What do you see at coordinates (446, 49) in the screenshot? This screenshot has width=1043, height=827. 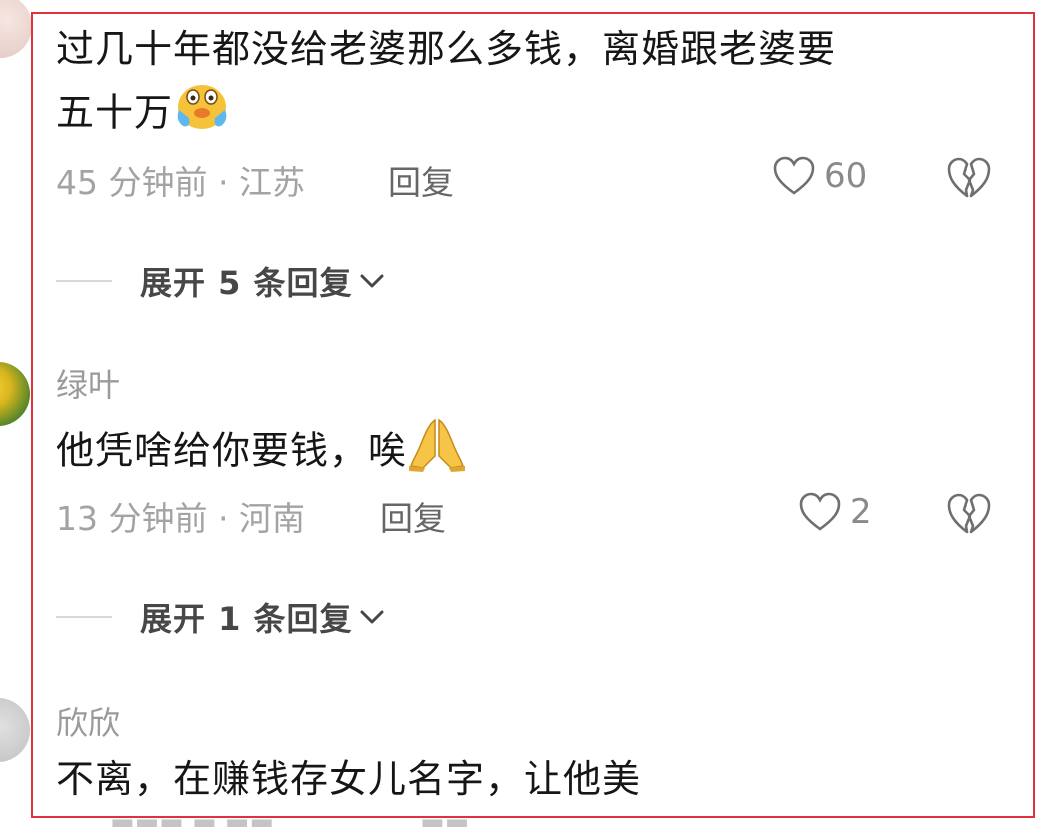 I see `comment-content-line: 过几十年都没给老婆那么多钱，离婚跟老婆要` at bounding box center [446, 49].